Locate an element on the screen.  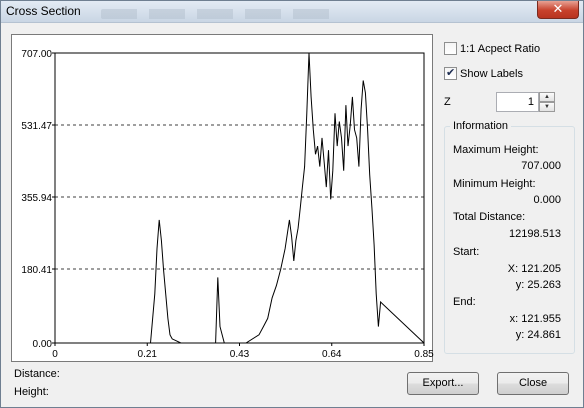
max-height-value: 707.000 is located at coordinates (541, 166).